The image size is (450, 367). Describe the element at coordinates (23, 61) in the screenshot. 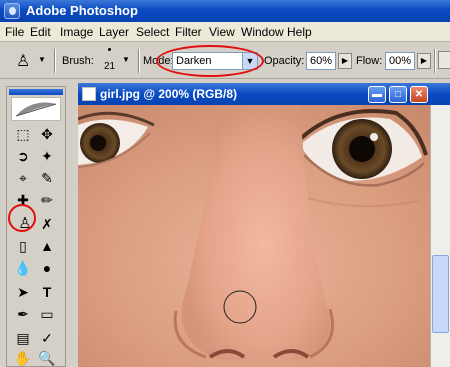

I see `clone-stamp-preset-icon: ♙` at that location.